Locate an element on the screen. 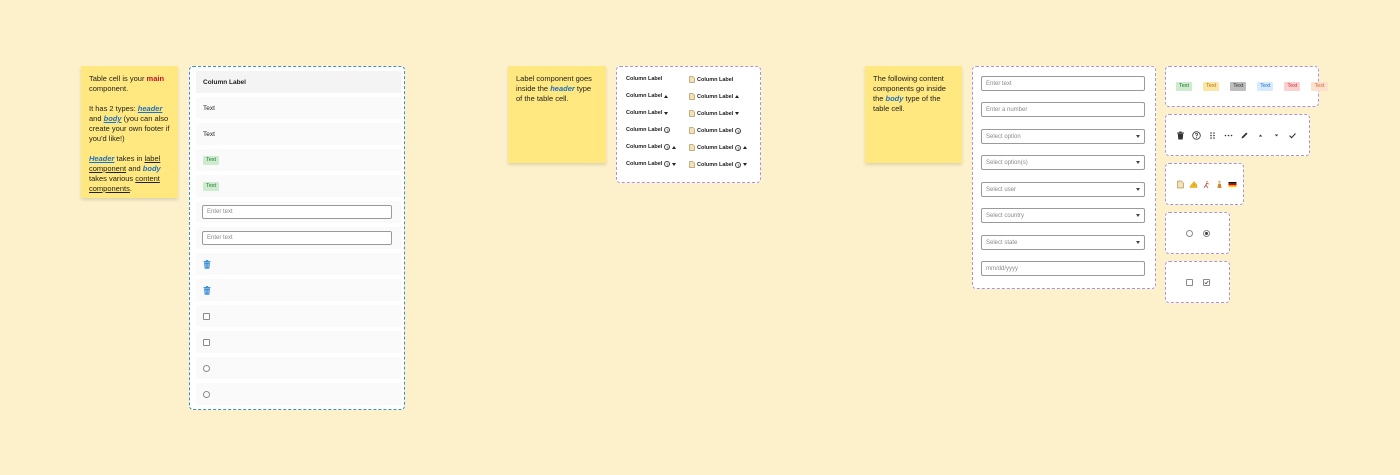 The width and height of the screenshot is (1400, 475). table-cell-header: Column Label is located at coordinates (298, 82).